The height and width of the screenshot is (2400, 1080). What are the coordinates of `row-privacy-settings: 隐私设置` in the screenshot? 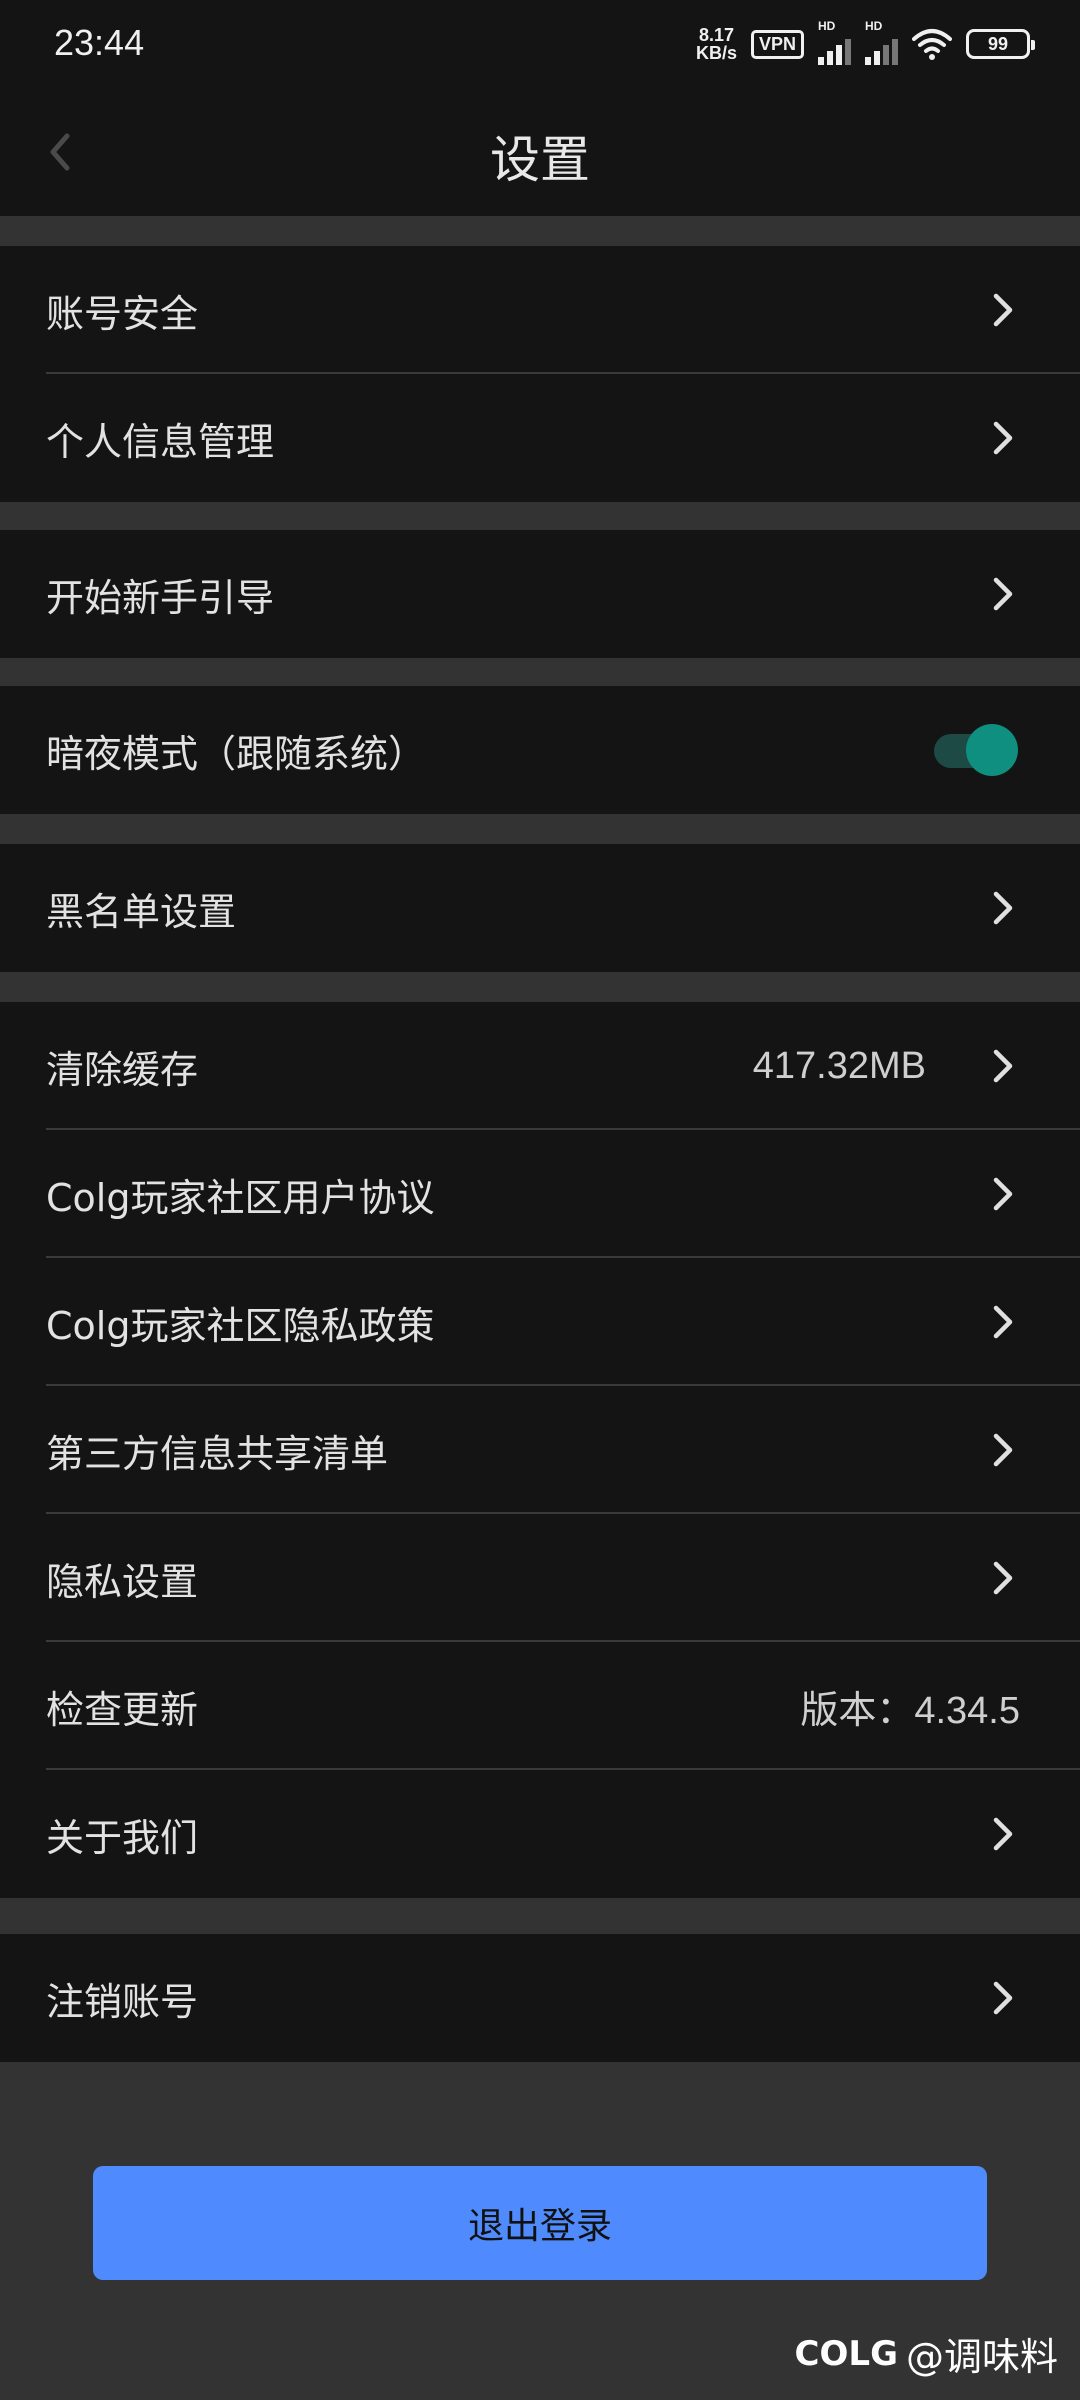 It's located at (540, 1577).